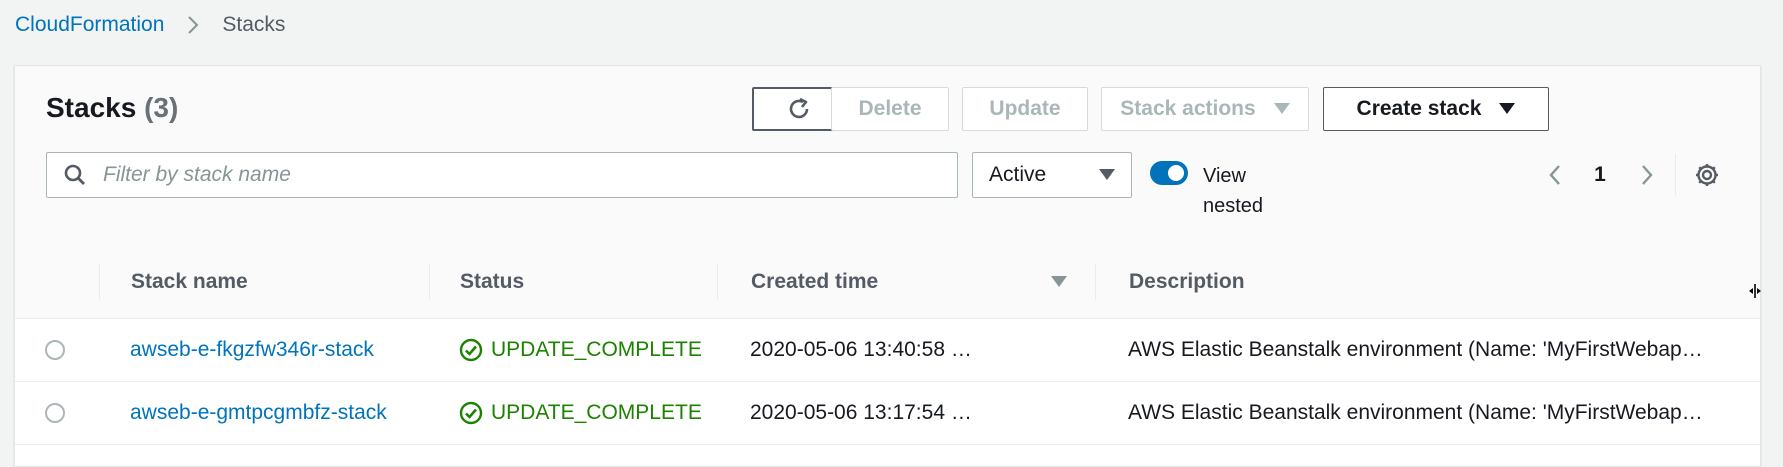 The width and height of the screenshot is (1783, 467). I want to click on update-button: Update, so click(1025, 109).